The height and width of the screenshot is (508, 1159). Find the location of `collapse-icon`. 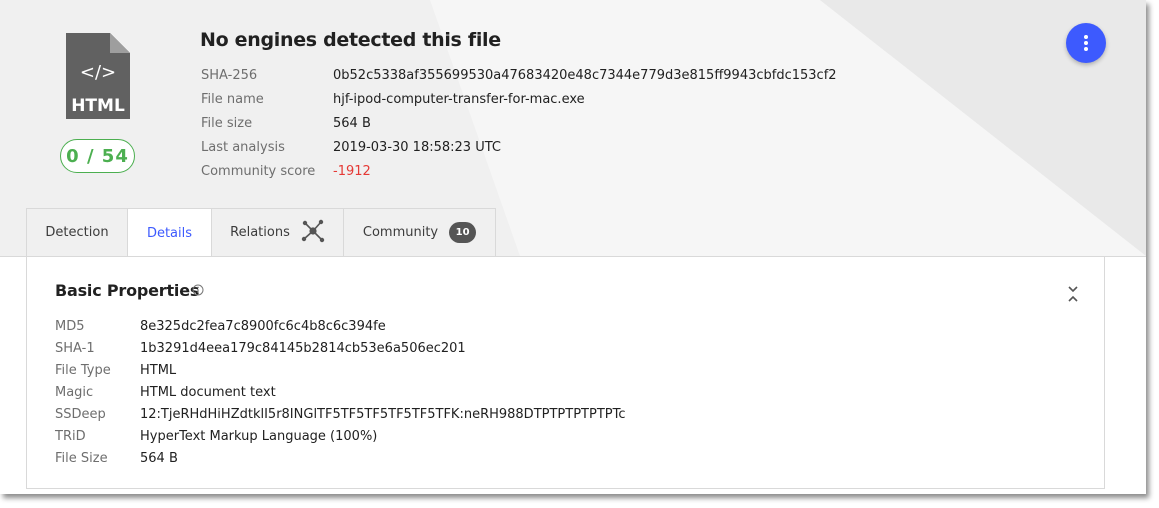

collapse-icon is located at coordinates (1073, 294).